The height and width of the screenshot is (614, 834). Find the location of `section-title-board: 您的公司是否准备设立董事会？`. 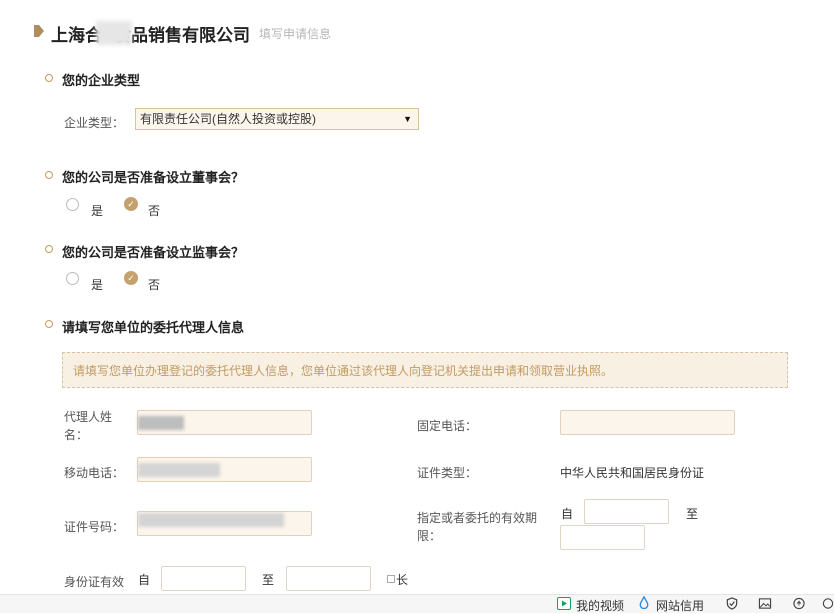

section-title-board: 您的公司是否准备设立董事会？ is located at coordinates (153, 177).